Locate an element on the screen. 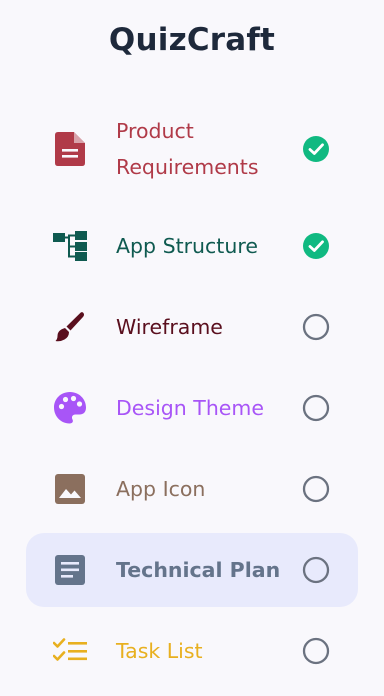  step-product-requirements: Product Requirements is located at coordinates (192, 149).